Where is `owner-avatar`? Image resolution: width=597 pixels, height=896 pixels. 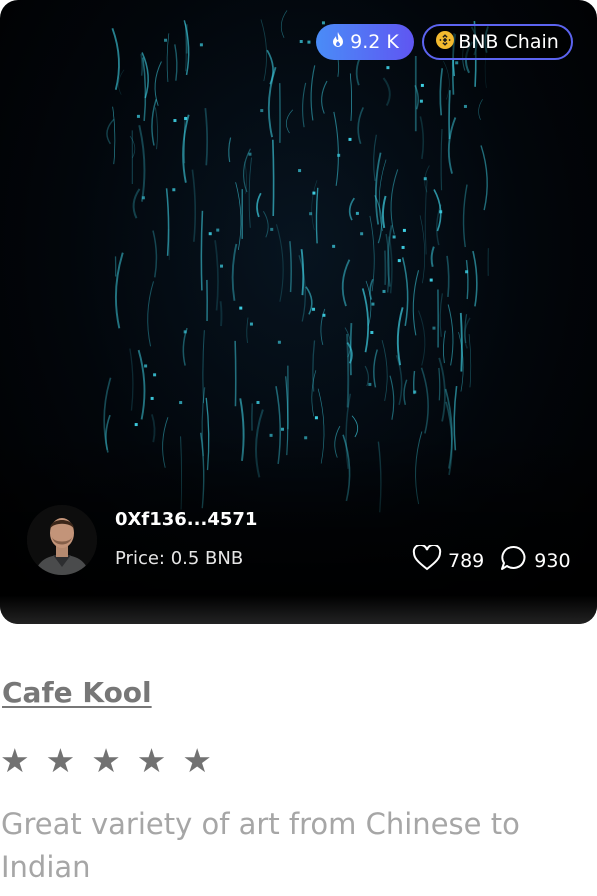
owner-avatar is located at coordinates (62, 540).